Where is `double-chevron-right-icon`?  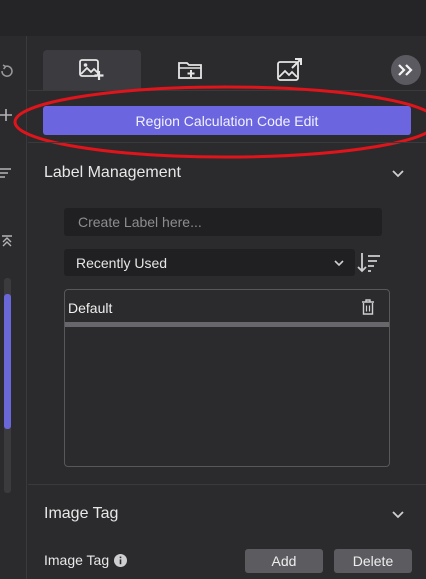 double-chevron-right-icon is located at coordinates (405, 70).